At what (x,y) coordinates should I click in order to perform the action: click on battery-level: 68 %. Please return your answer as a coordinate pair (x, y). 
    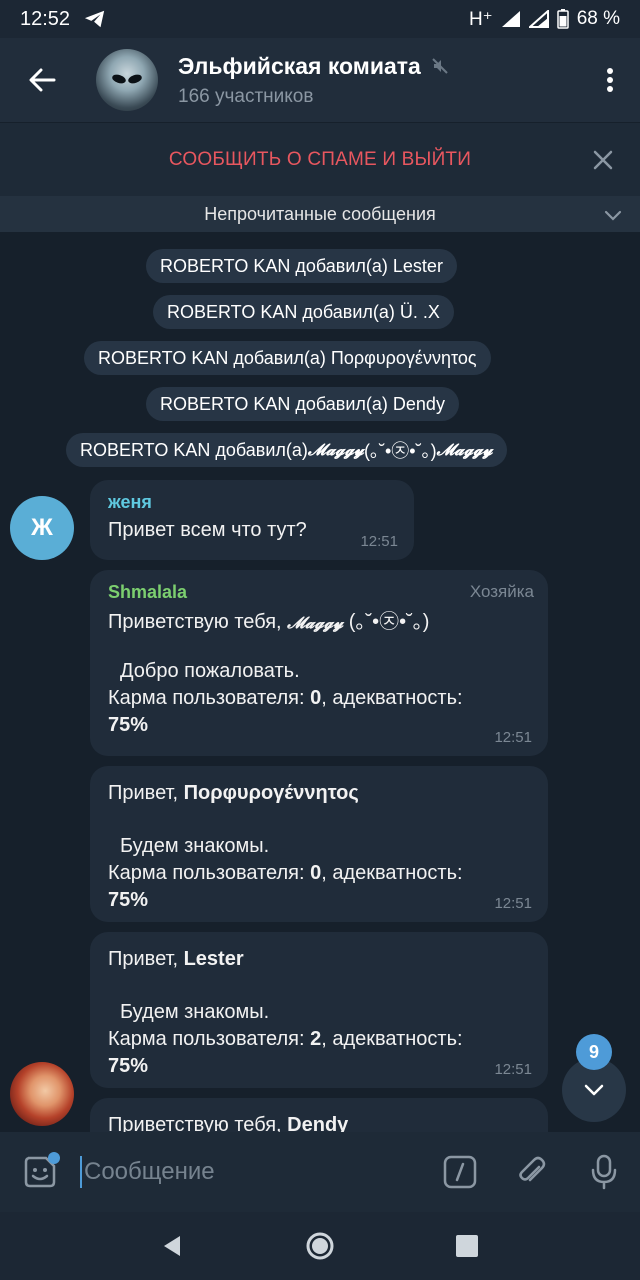
    Looking at the image, I should click on (598, 18).